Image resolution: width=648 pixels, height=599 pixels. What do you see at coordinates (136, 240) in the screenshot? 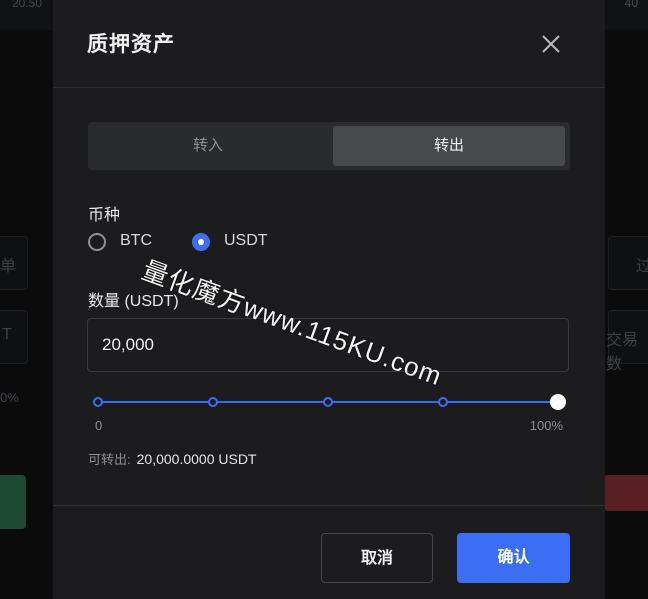
I see `coin-radio-btc-label: BTC` at bounding box center [136, 240].